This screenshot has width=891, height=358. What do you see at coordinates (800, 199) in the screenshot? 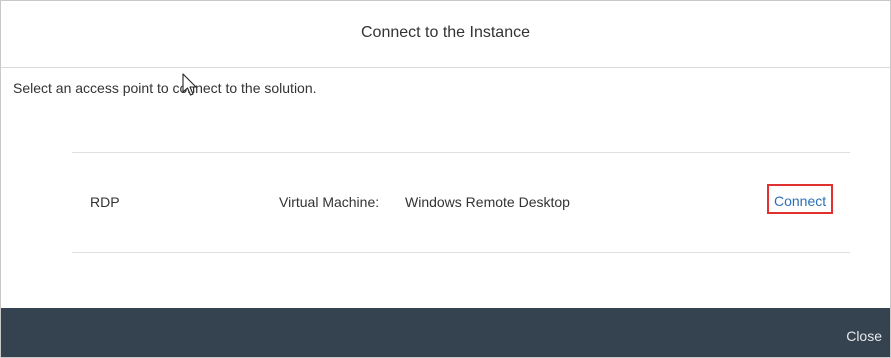
I see `connect-button: Connect` at bounding box center [800, 199].